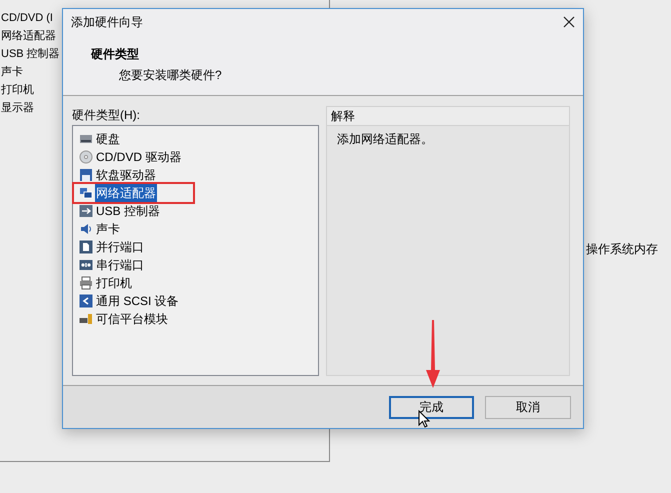  I want to click on hardware-item: 硬盘, so click(108, 139).